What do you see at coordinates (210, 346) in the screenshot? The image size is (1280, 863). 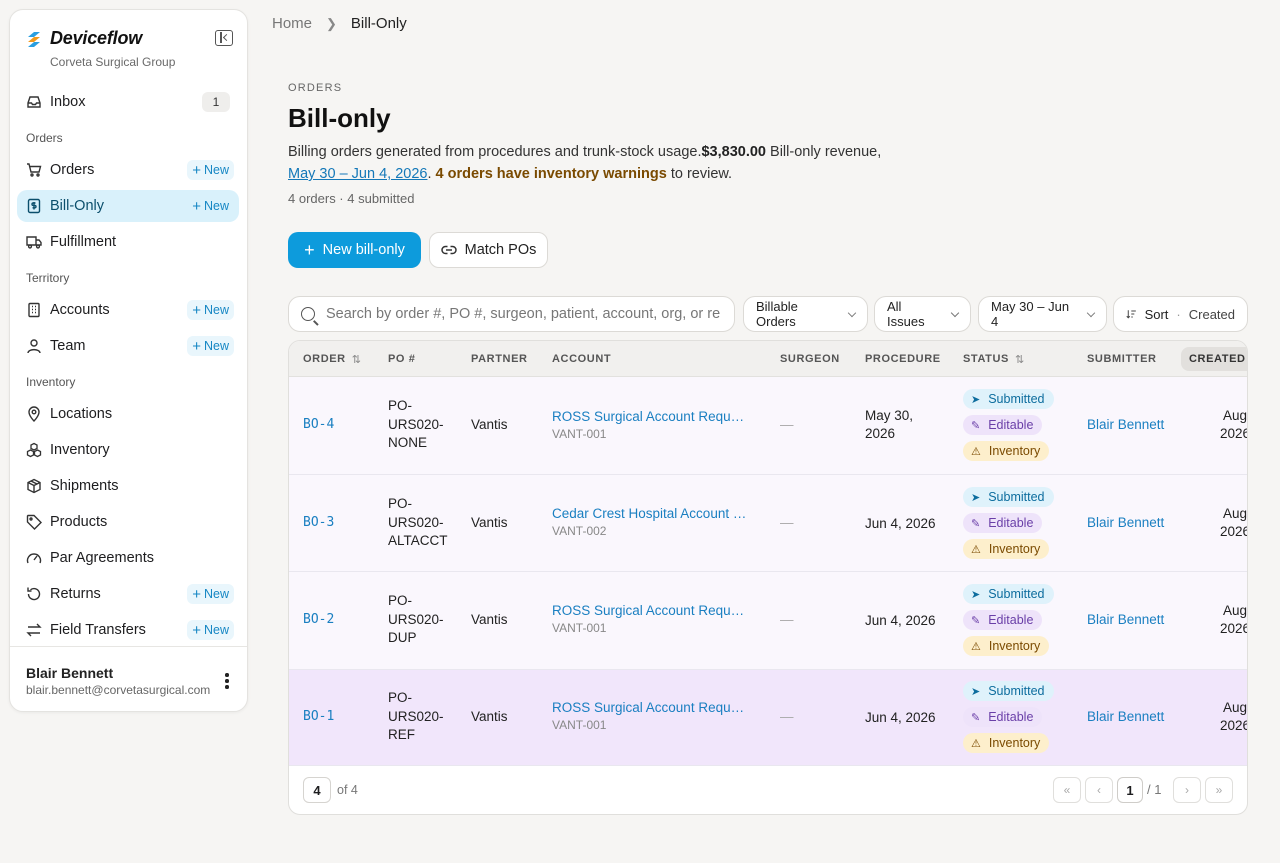 I see `new-team-button: + New` at bounding box center [210, 346].